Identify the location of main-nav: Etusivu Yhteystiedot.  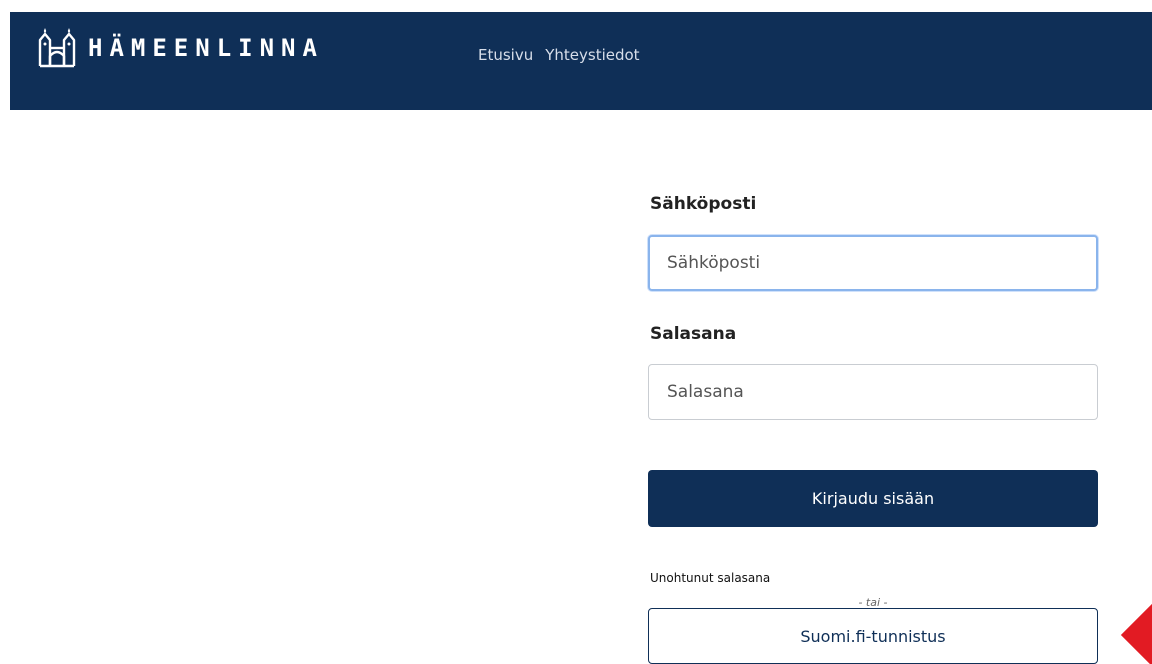
(559, 55).